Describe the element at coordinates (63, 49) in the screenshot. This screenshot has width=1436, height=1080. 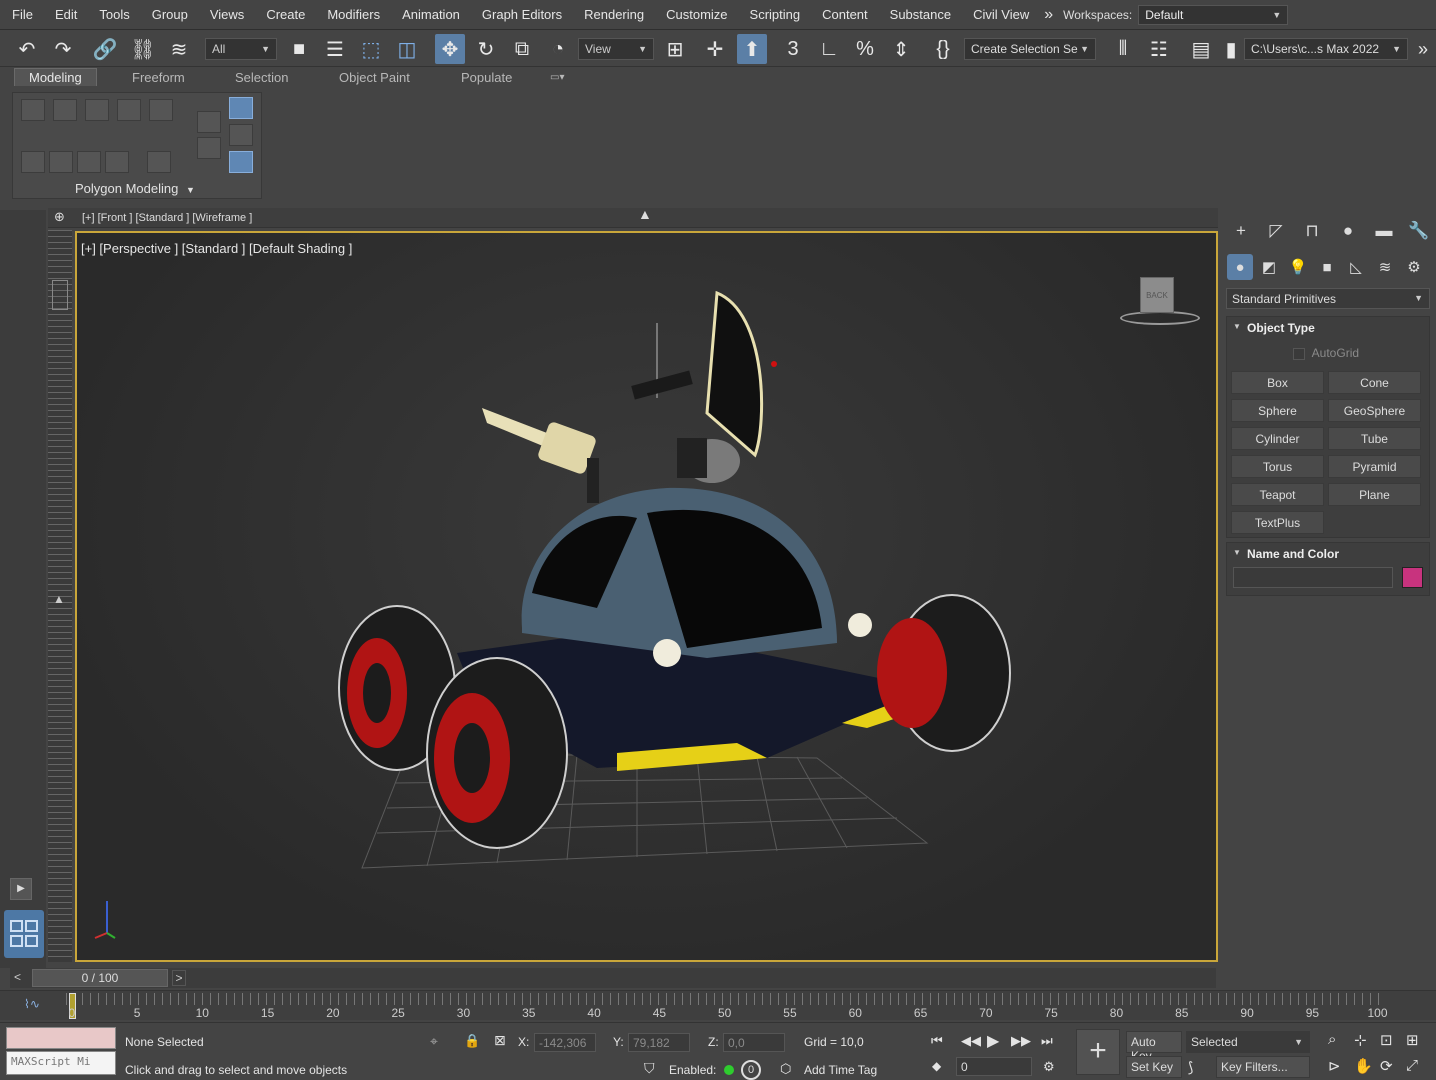
I see `redo-icon: ↷` at that location.